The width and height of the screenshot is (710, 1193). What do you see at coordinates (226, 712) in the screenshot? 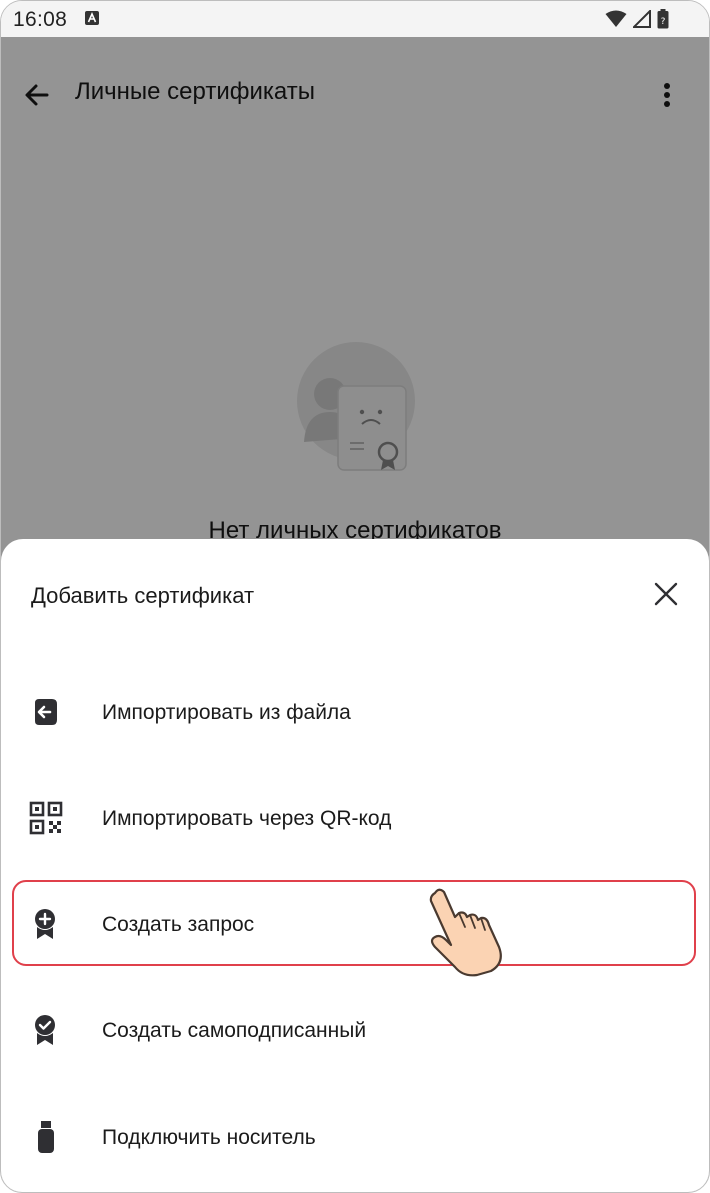
I see `item-label: Импортировать из файла` at bounding box center [226, 712].